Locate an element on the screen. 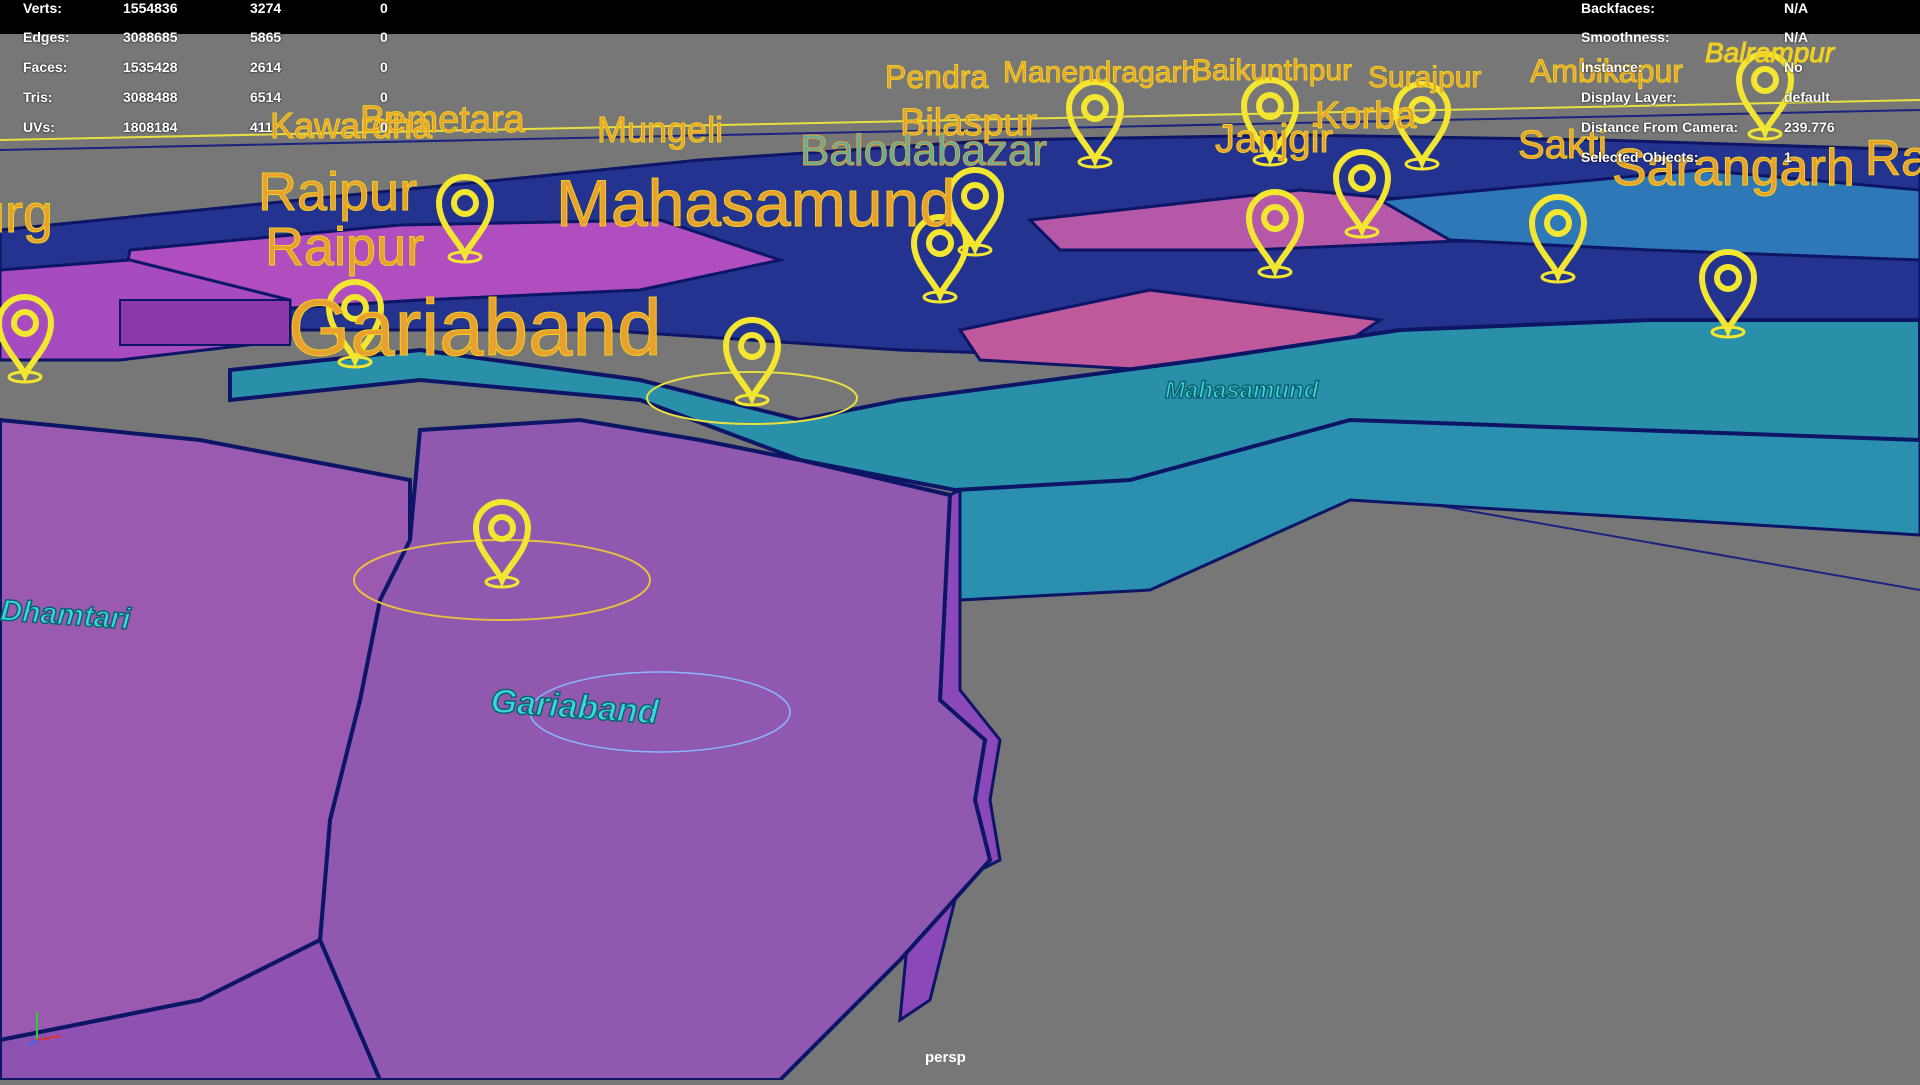 Image resolution: width=1920 pixels, height=1085 pixels. hud-row-instance: Instance: No is located at coordinates (1692, 67).